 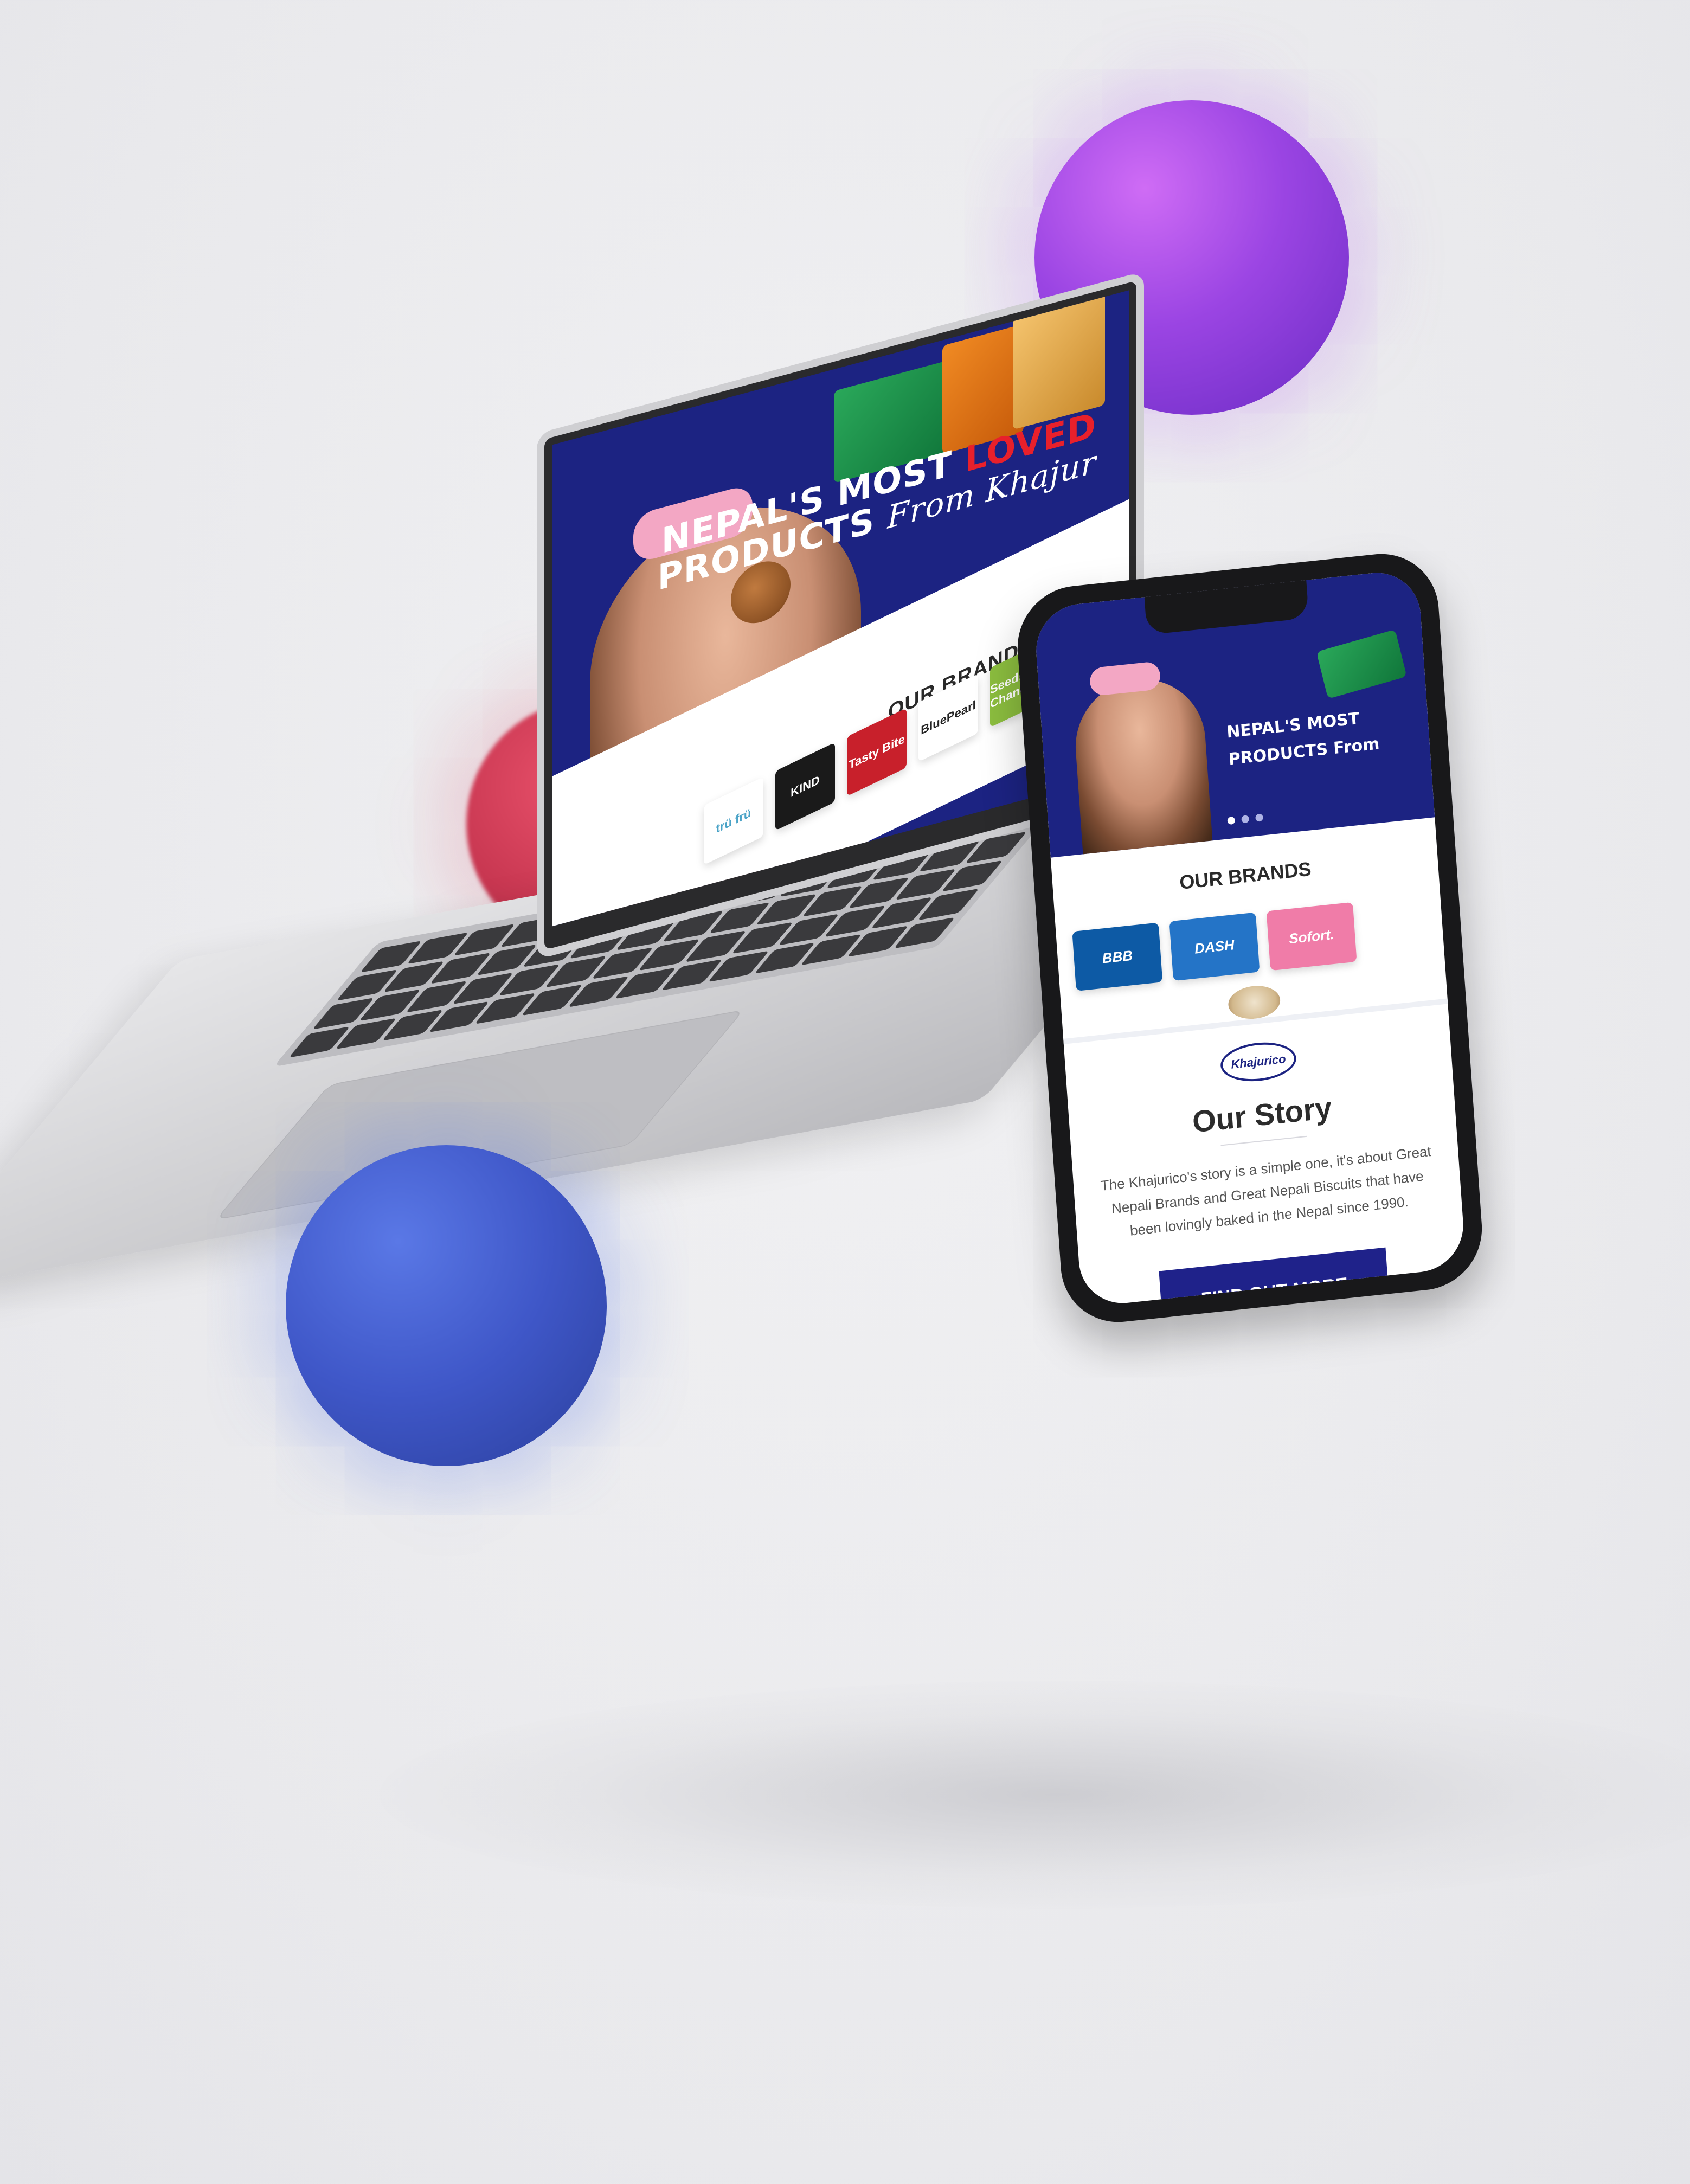 I want to click on brand-carousel: BBB DASH Sofort., so click(x=1215, y=947).